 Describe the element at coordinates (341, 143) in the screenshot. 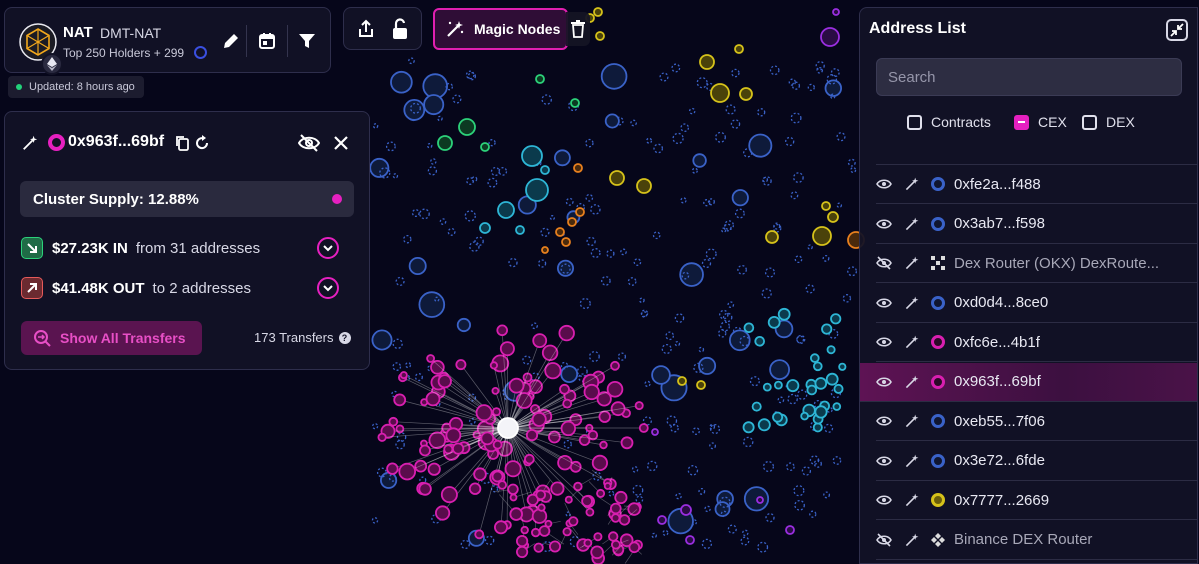

I see `close-icon` at that location.